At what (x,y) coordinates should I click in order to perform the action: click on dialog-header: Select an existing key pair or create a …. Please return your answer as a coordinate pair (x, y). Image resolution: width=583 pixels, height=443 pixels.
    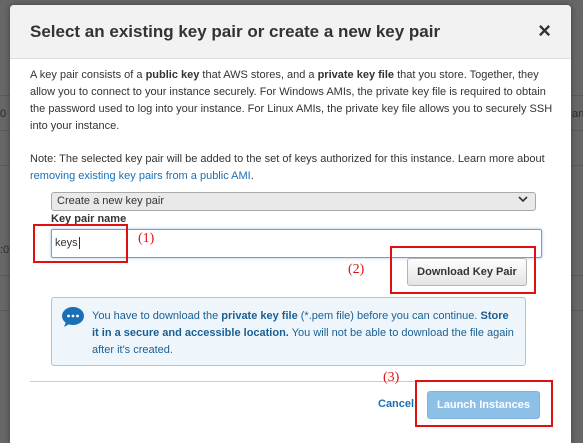
    Looking at the image, I should click on (290, 32).